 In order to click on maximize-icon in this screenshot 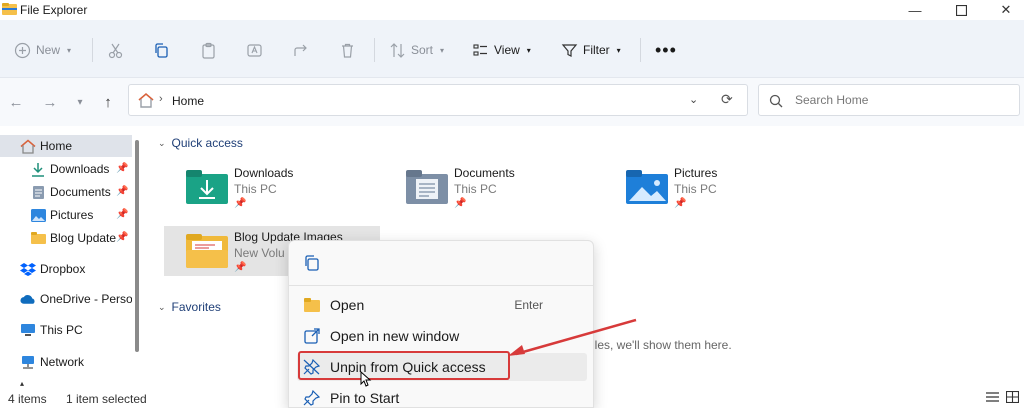, I will do `click(961, 10)`.